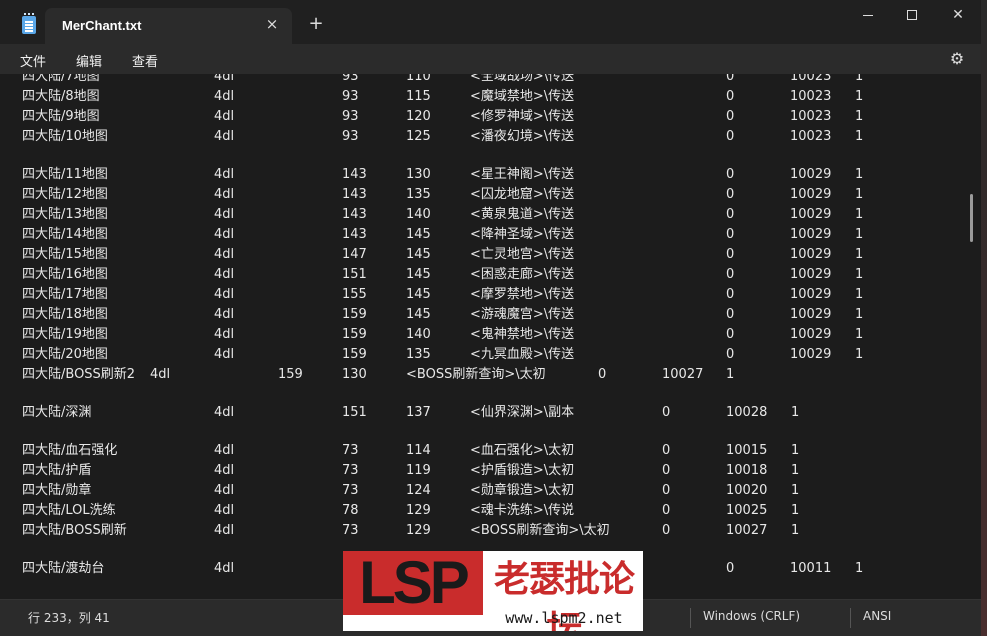  I want to click on line-x: 159, so click(354, 314).